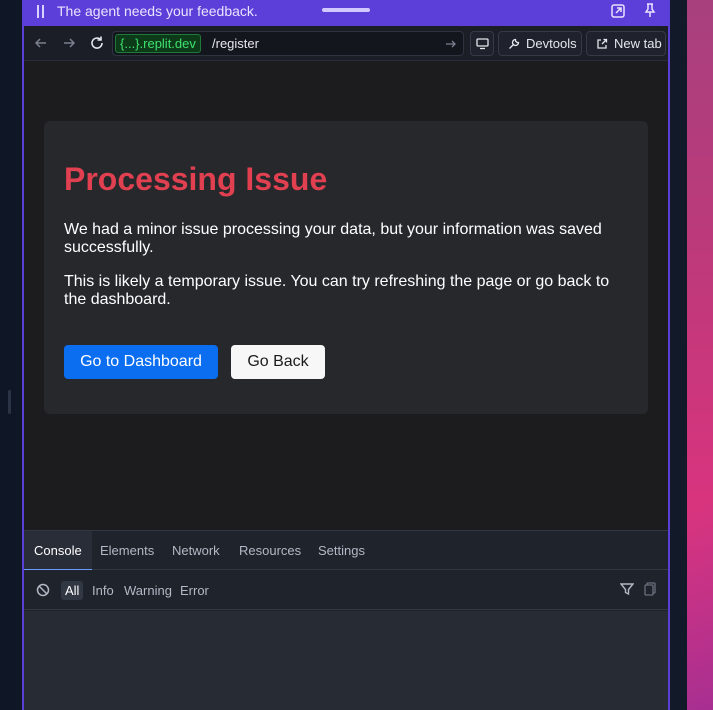 Image resolution: width=713 pixels, height=710 pixels. What do you see at coordinates (103, 590) in the screenshot?
I see `filter-info: Info` at bounding box center [103, 590].